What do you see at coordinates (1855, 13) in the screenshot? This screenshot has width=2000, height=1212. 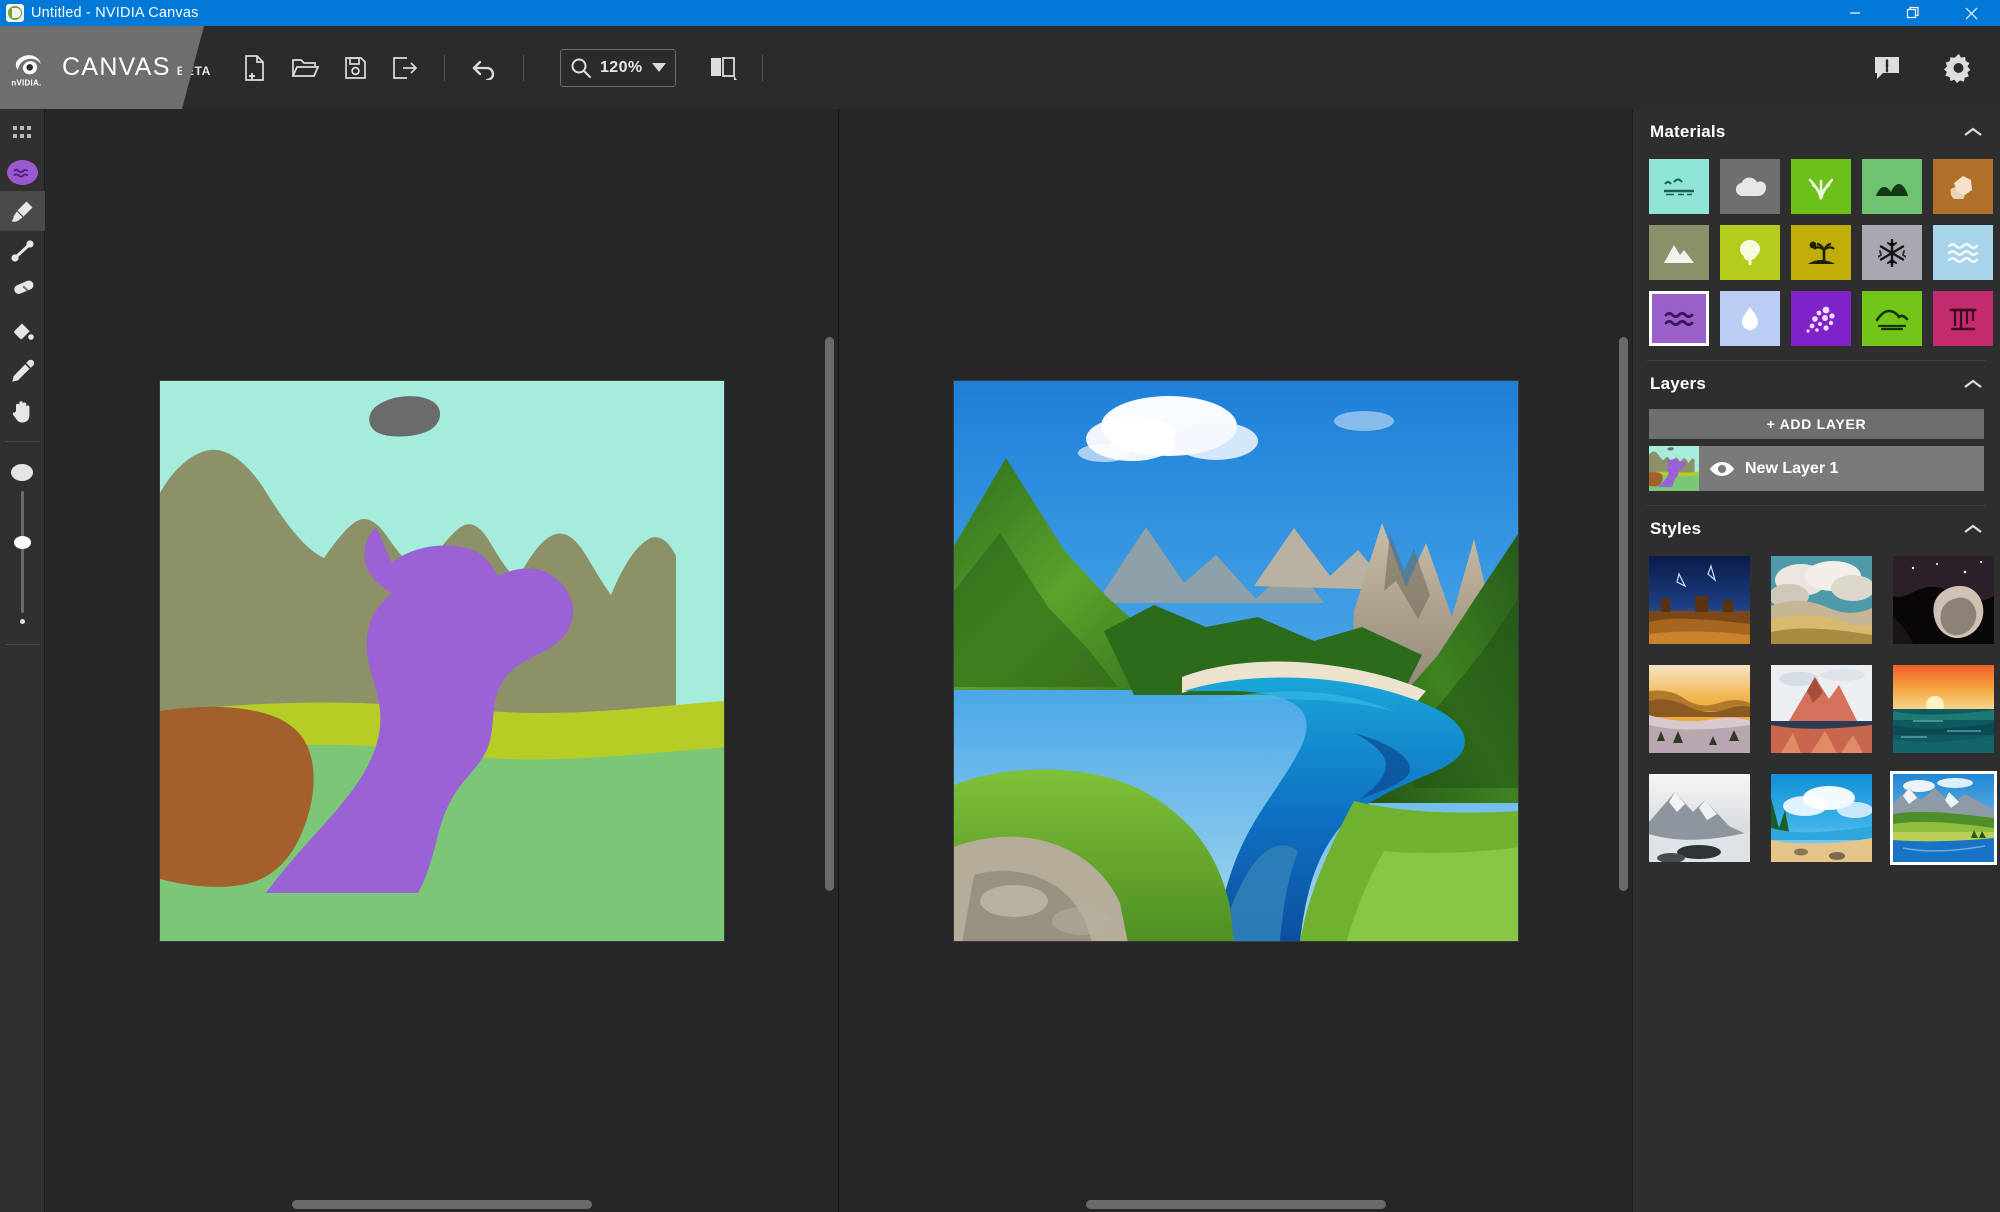 I see `minimize-button` at bounding box center [1855, 13].